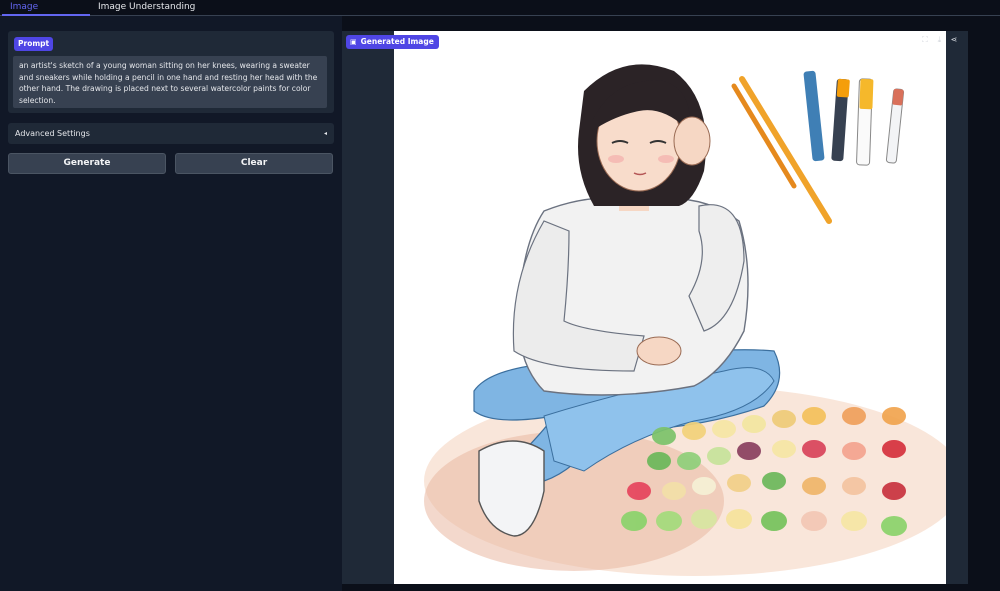  What do you see at coordinates (954, 39) in the screenshot?
I see `share-icon: ⋖` at bounding box center [954, 39].